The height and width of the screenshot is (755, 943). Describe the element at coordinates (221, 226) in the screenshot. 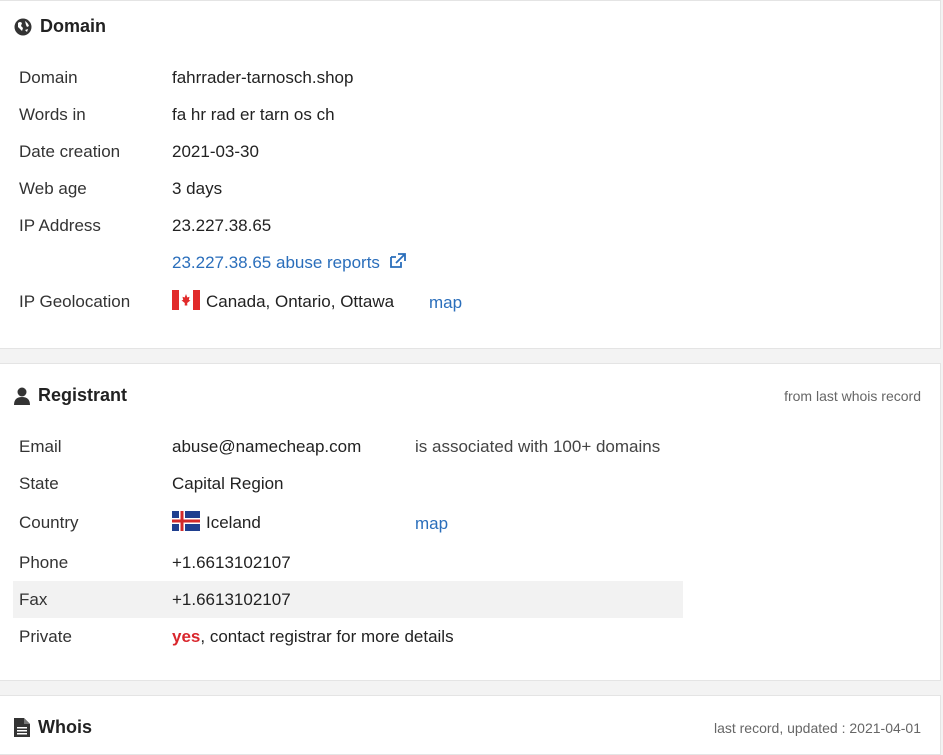

I see `ip-link: 23.227.38.65` at that location.